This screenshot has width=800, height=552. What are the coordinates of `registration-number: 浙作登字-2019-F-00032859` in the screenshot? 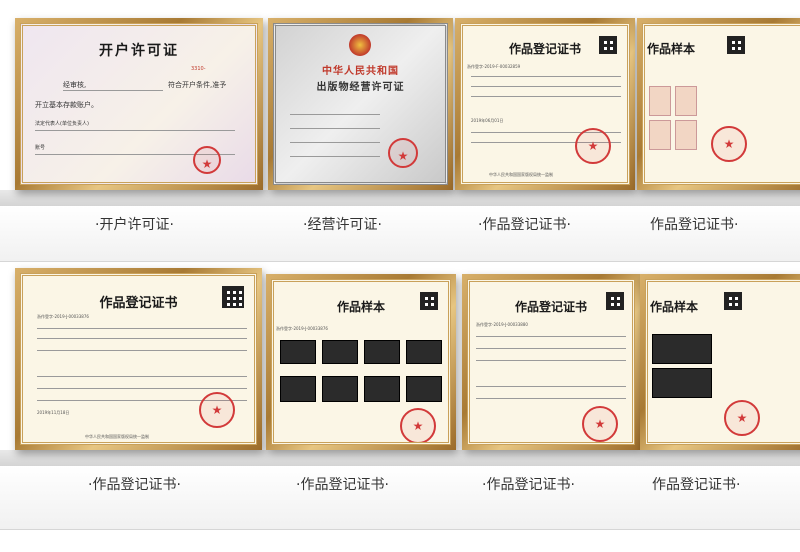 It's located at (494, 66).